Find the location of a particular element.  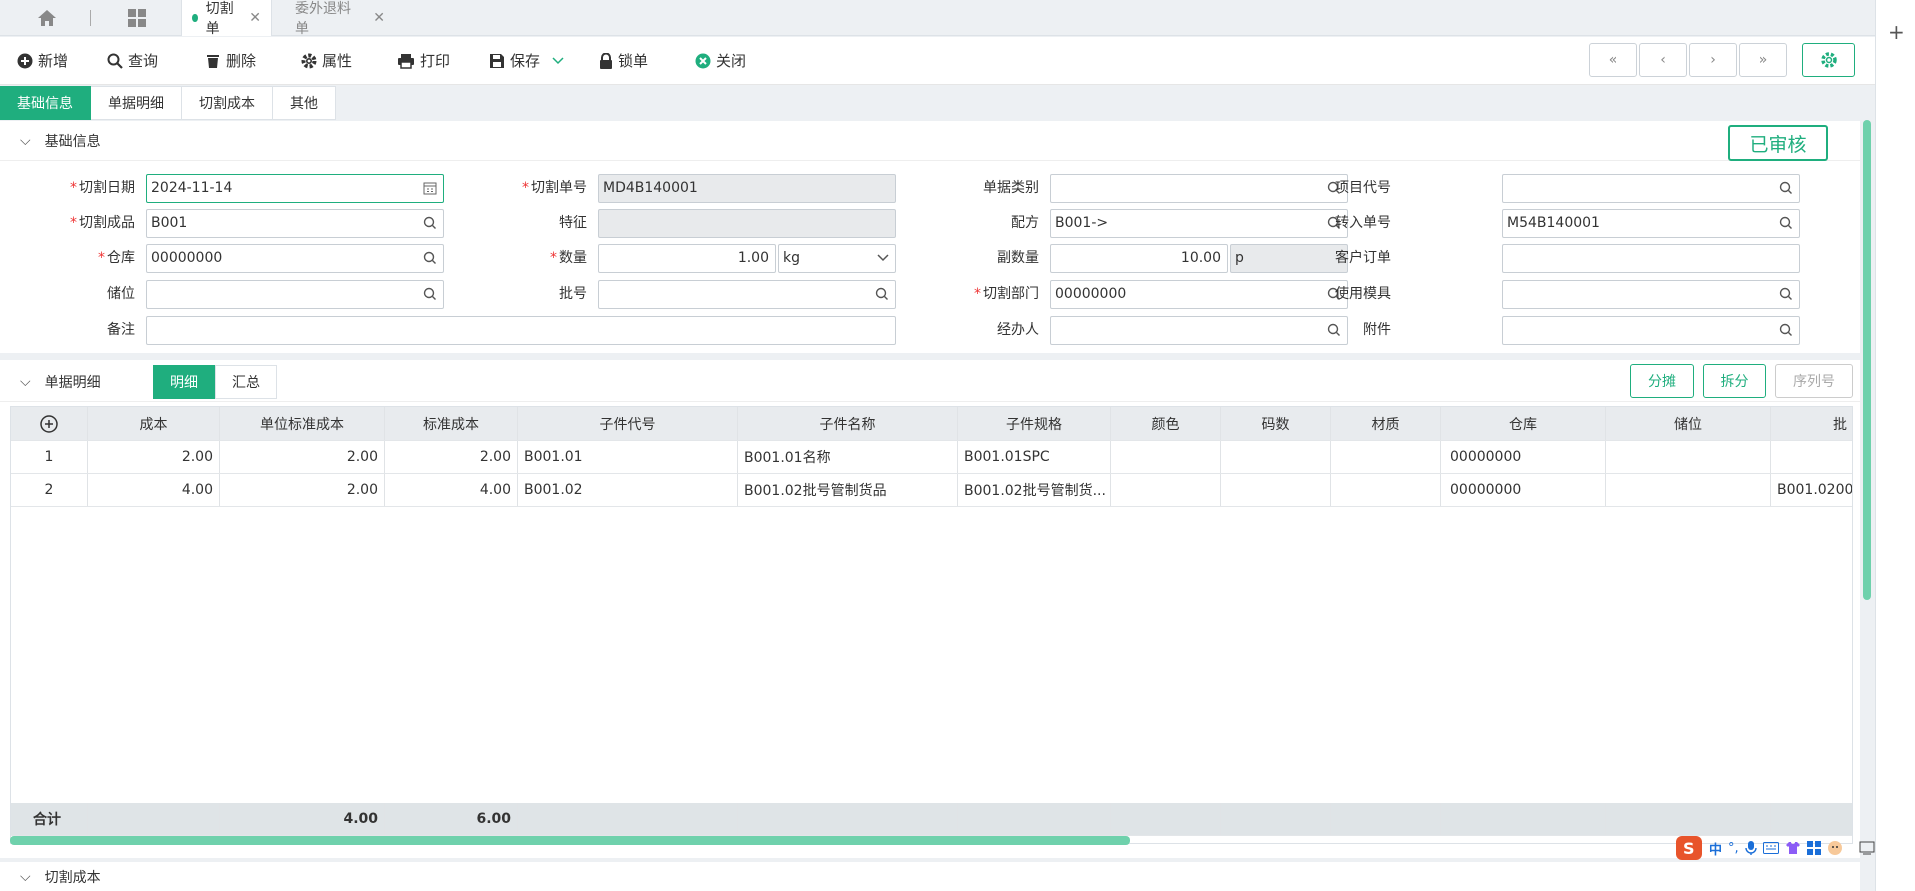

tab-label: 委外退料单 is located at coordinates (323, 19).